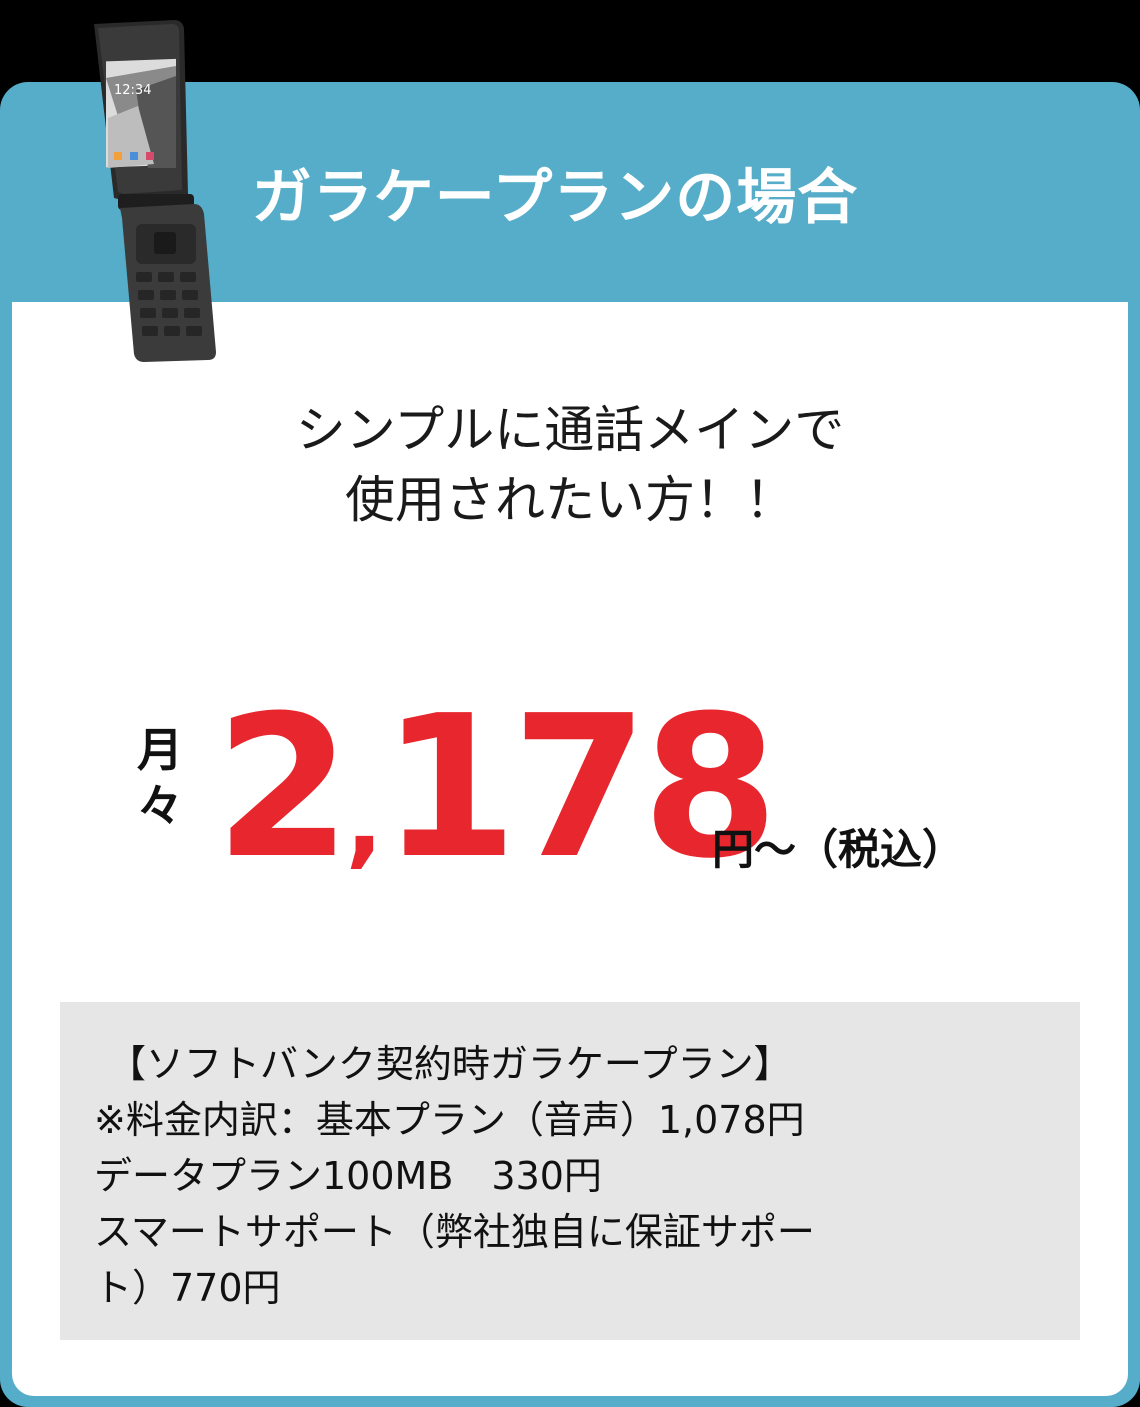  I want to click on detail-line: ト）770円, so click(187, 1288).